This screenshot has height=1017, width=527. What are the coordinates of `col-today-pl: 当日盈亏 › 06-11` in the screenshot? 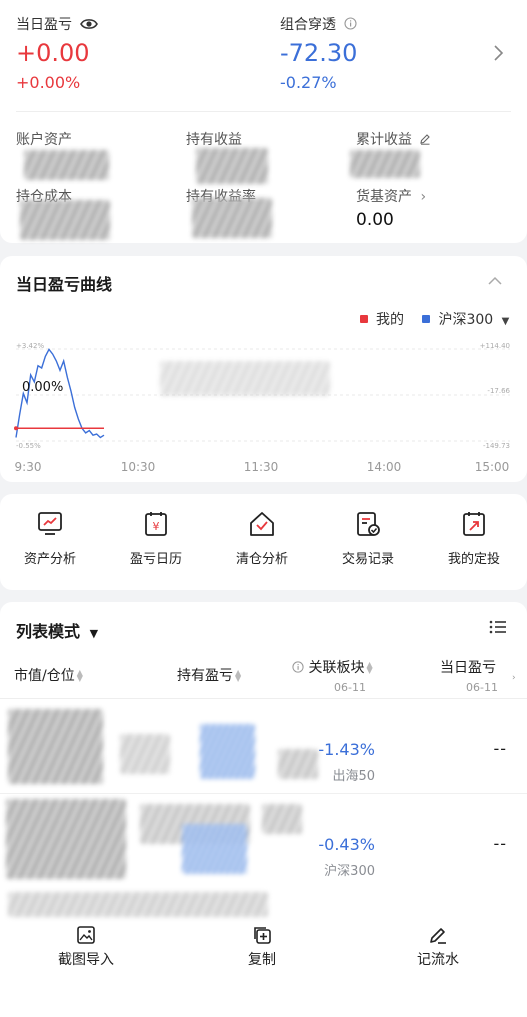 It's located at (478, 675).